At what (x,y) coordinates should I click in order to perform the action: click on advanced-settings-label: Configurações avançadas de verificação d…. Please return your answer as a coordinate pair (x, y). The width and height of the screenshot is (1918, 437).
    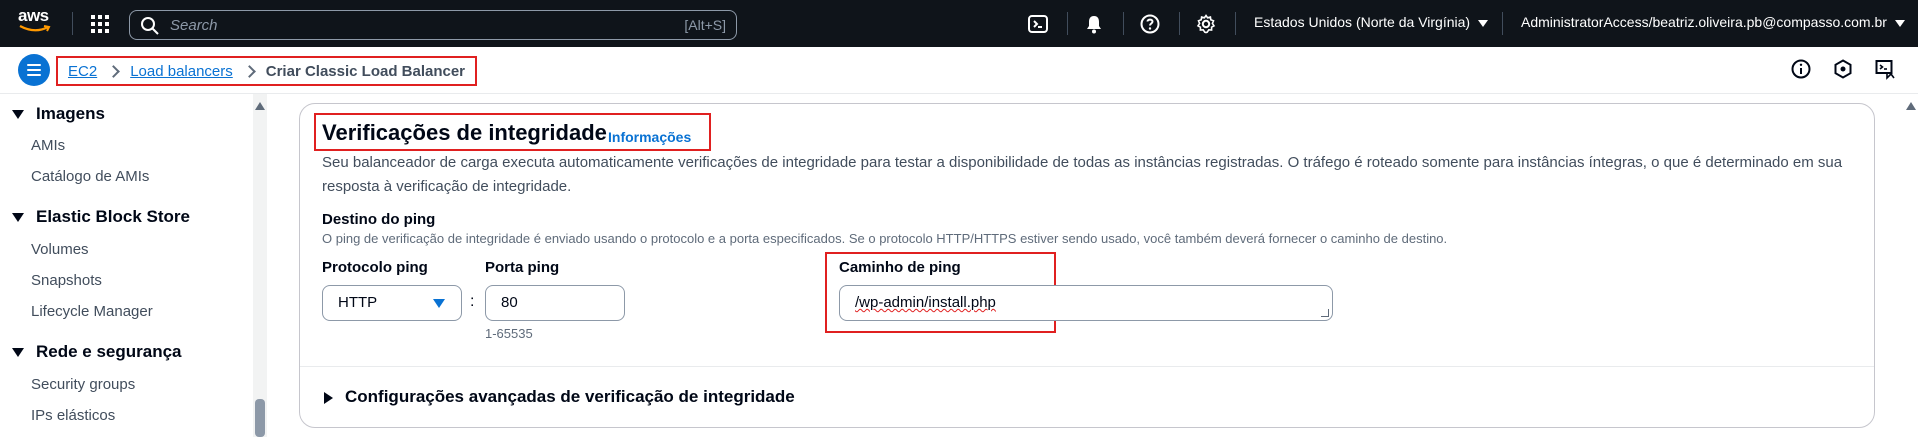
    Looking at the image, I should click on (570, 396).